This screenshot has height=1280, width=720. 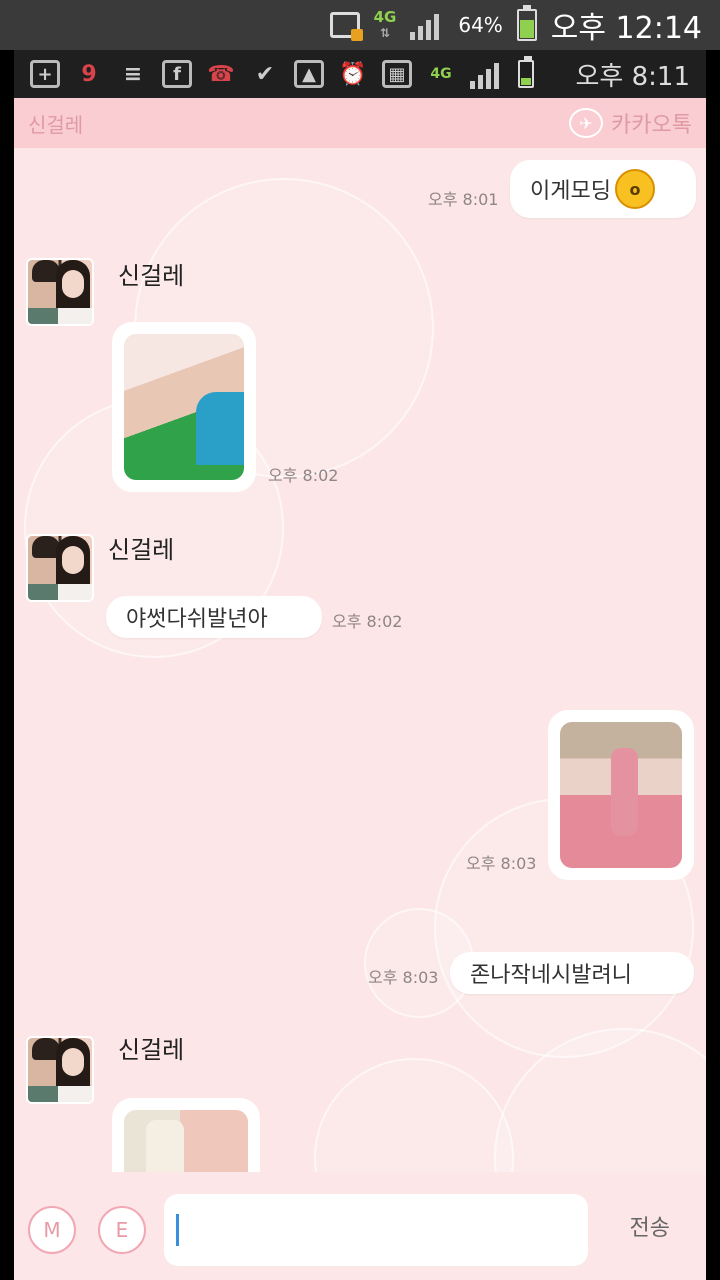 What do you see at coordinates (197, 619) in the screenshot?
I see `message-text: 야썻다쉬발년아` at bounding box center [197, 619].